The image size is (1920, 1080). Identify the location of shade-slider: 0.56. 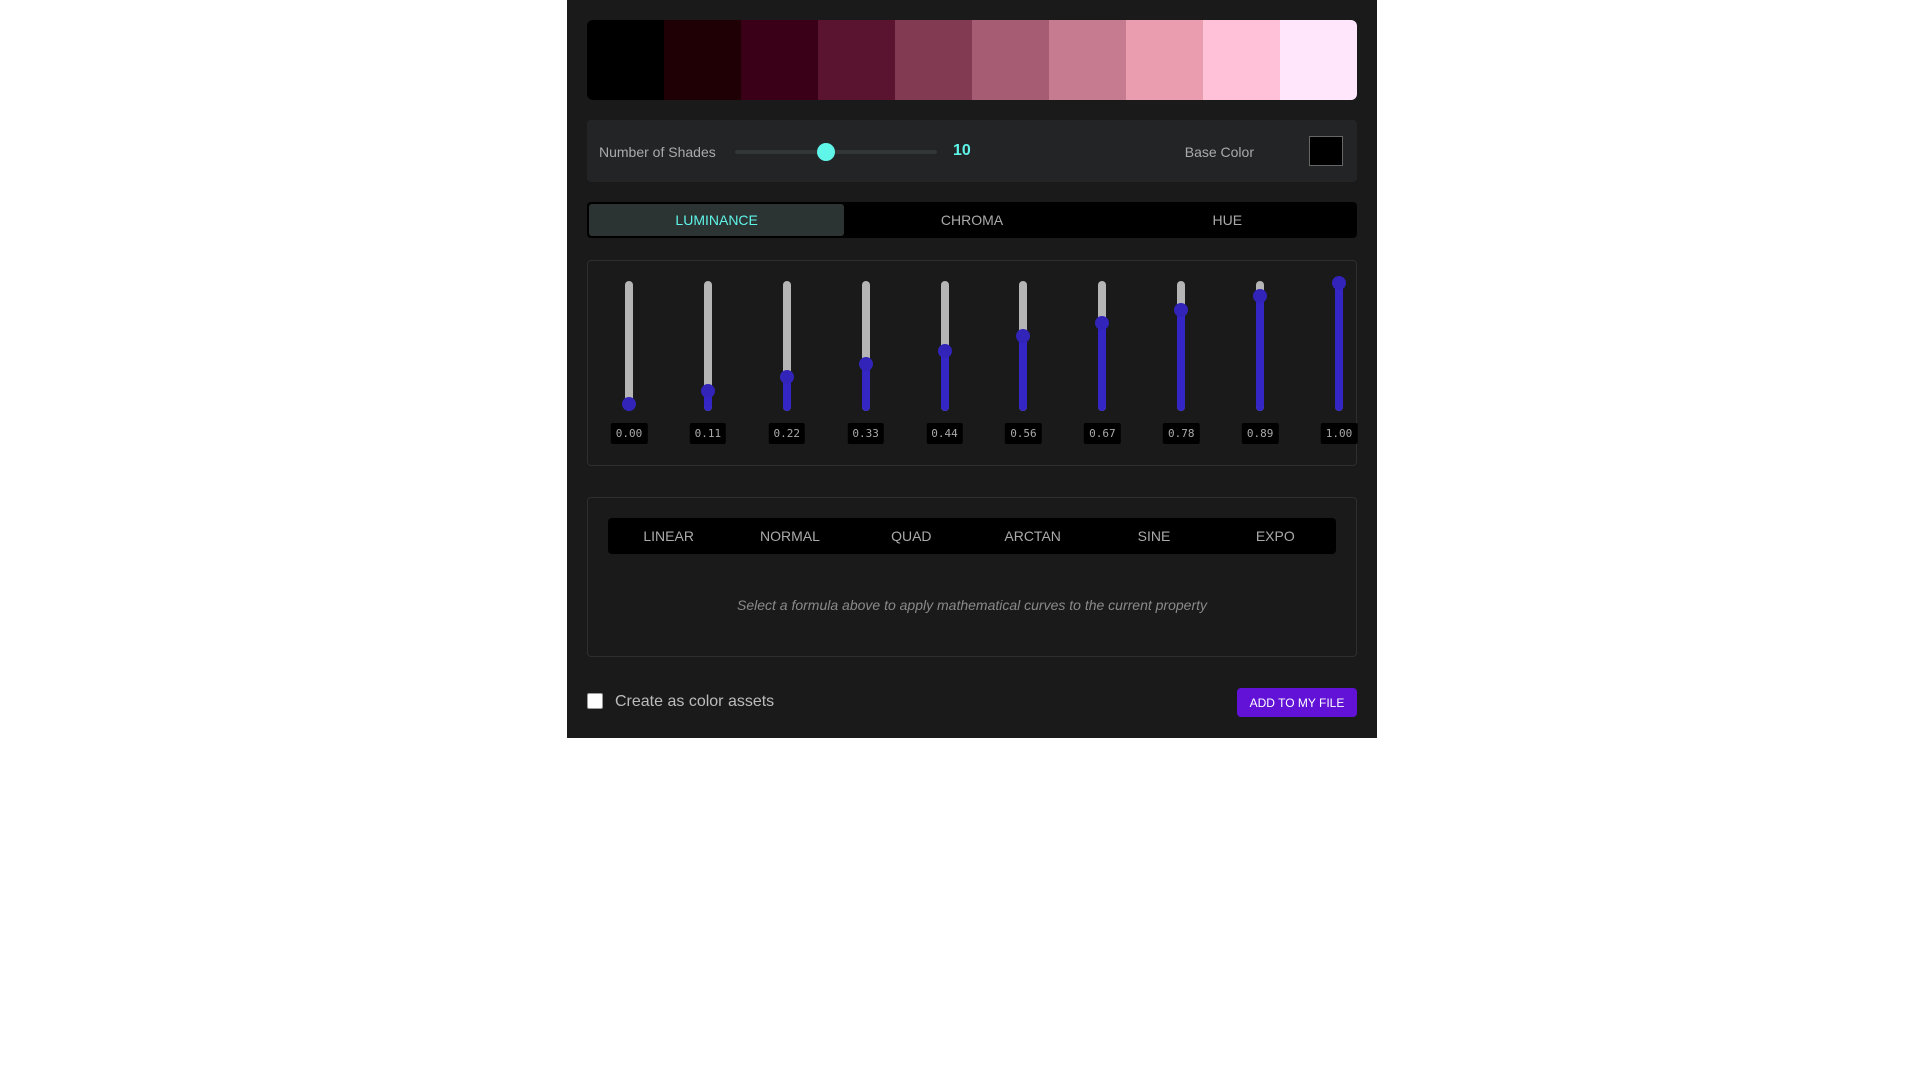
(1023, 364).